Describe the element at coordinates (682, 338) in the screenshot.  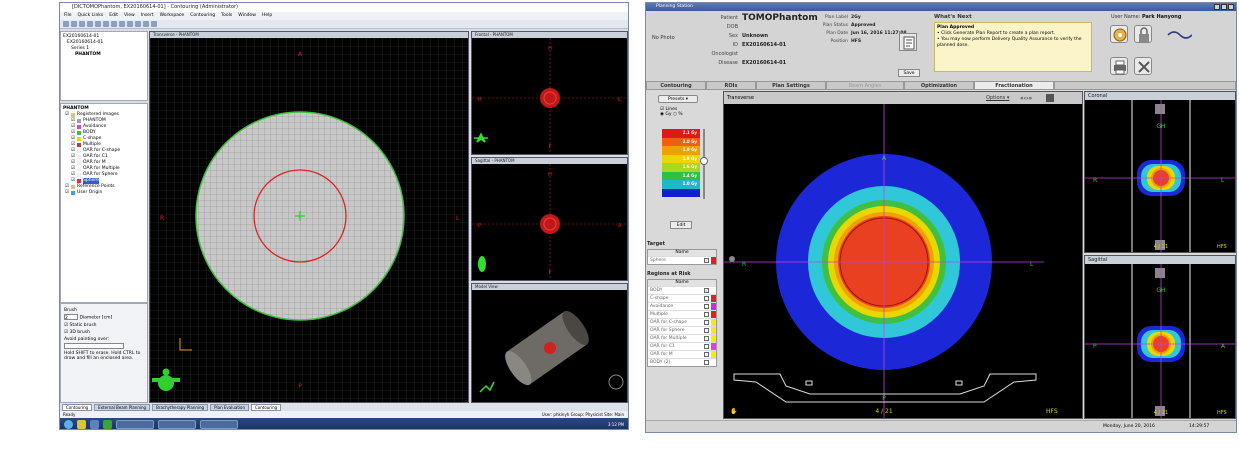
I see `structure-row: OAR for Multiple` at that location.